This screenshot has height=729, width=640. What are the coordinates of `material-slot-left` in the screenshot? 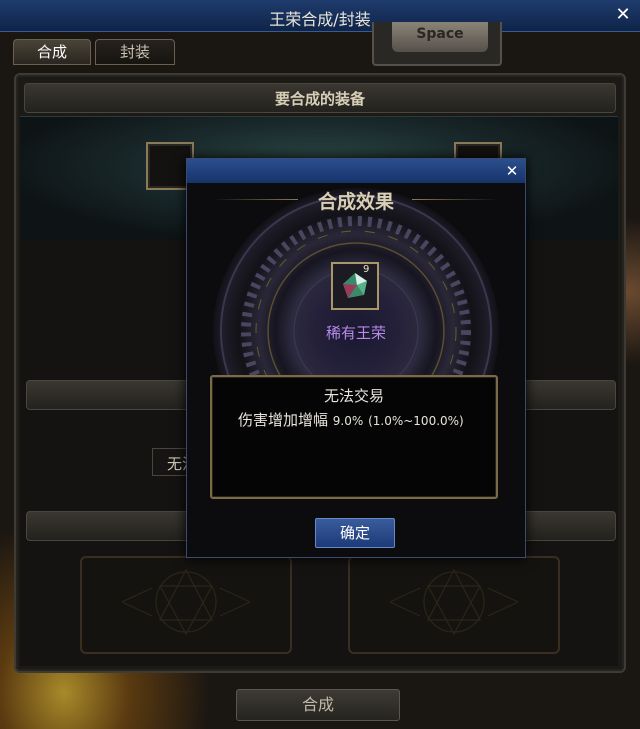 It's located at (186, 605).